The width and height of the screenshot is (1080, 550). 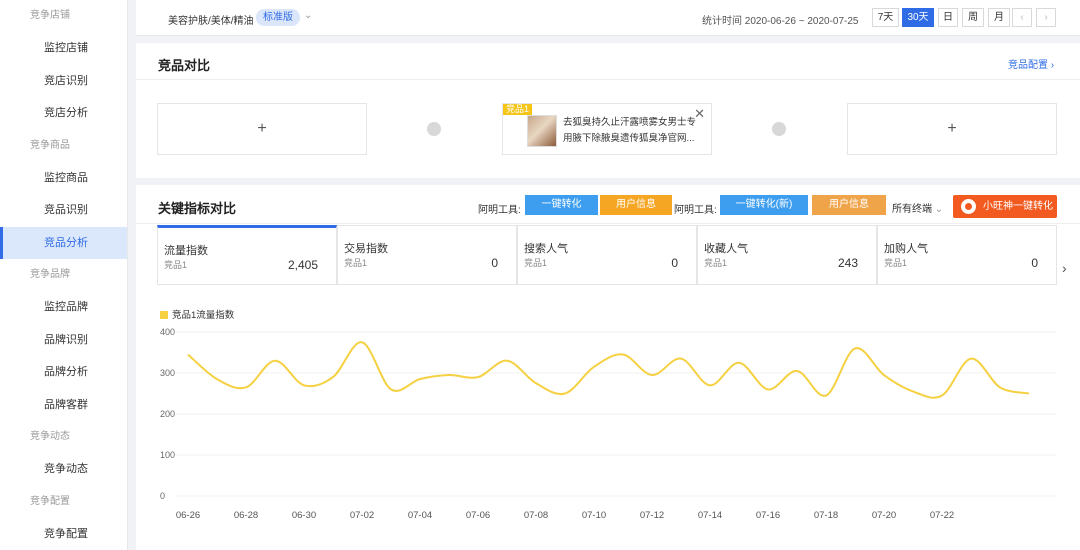 What do you see at coordinates (50, 274) in the screenshot?
I see `sidebar-group-label: 竞争品牌` at bounding box center [50, 274].